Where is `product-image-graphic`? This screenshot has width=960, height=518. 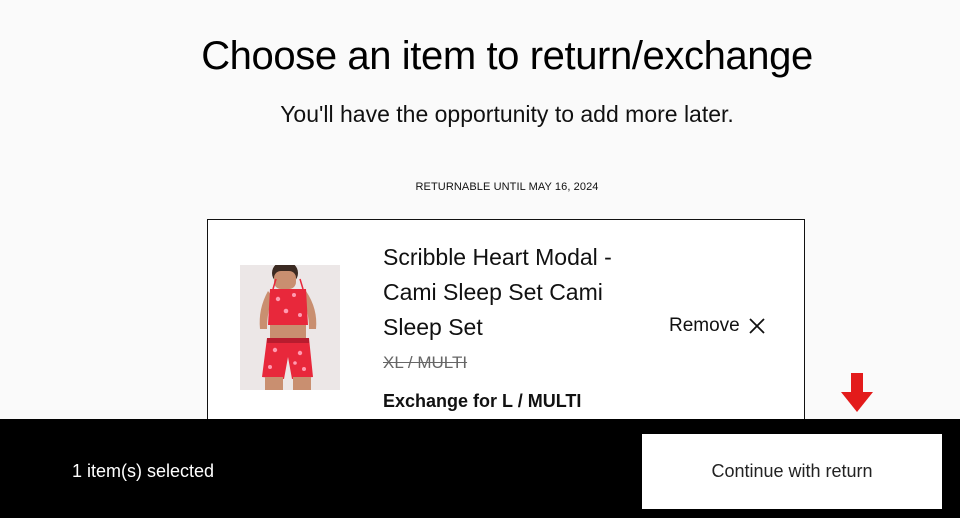
product-image-graphic is located at coordinates (290, 327).